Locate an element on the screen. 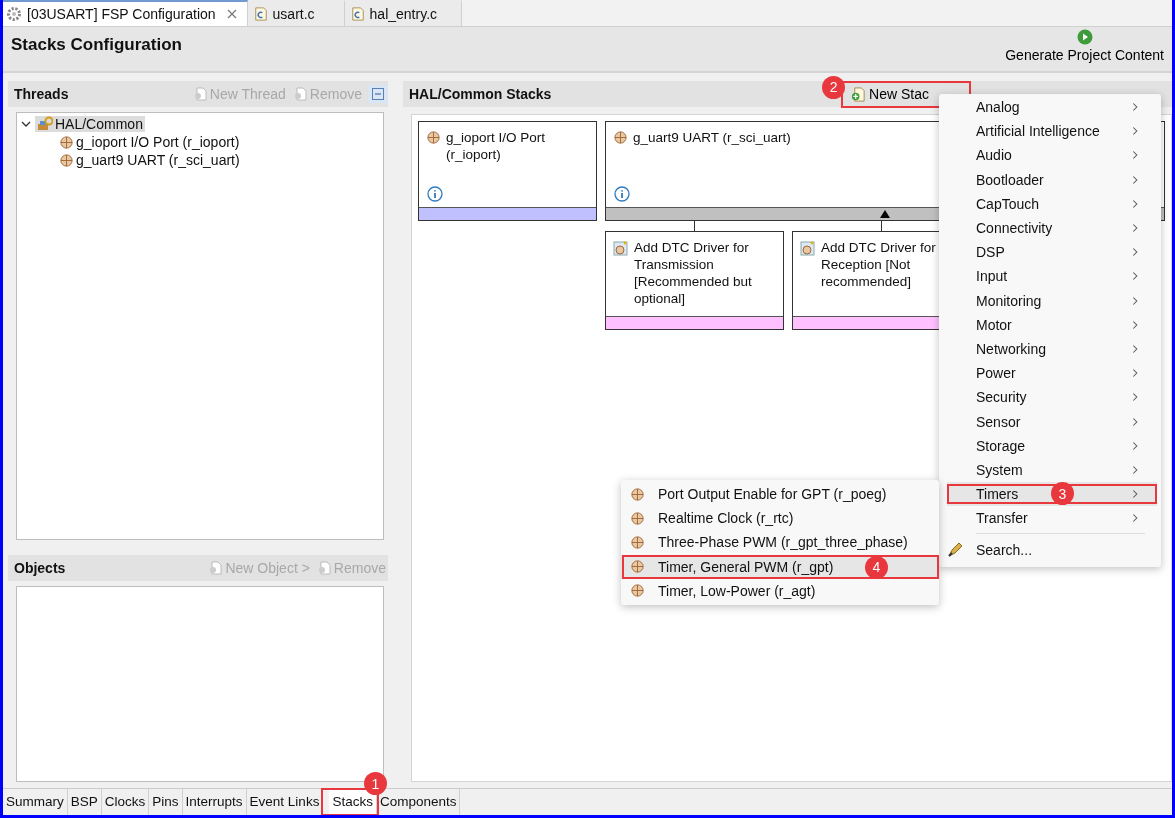  page-tab: Interrupts is located at coordinates (214, 802).